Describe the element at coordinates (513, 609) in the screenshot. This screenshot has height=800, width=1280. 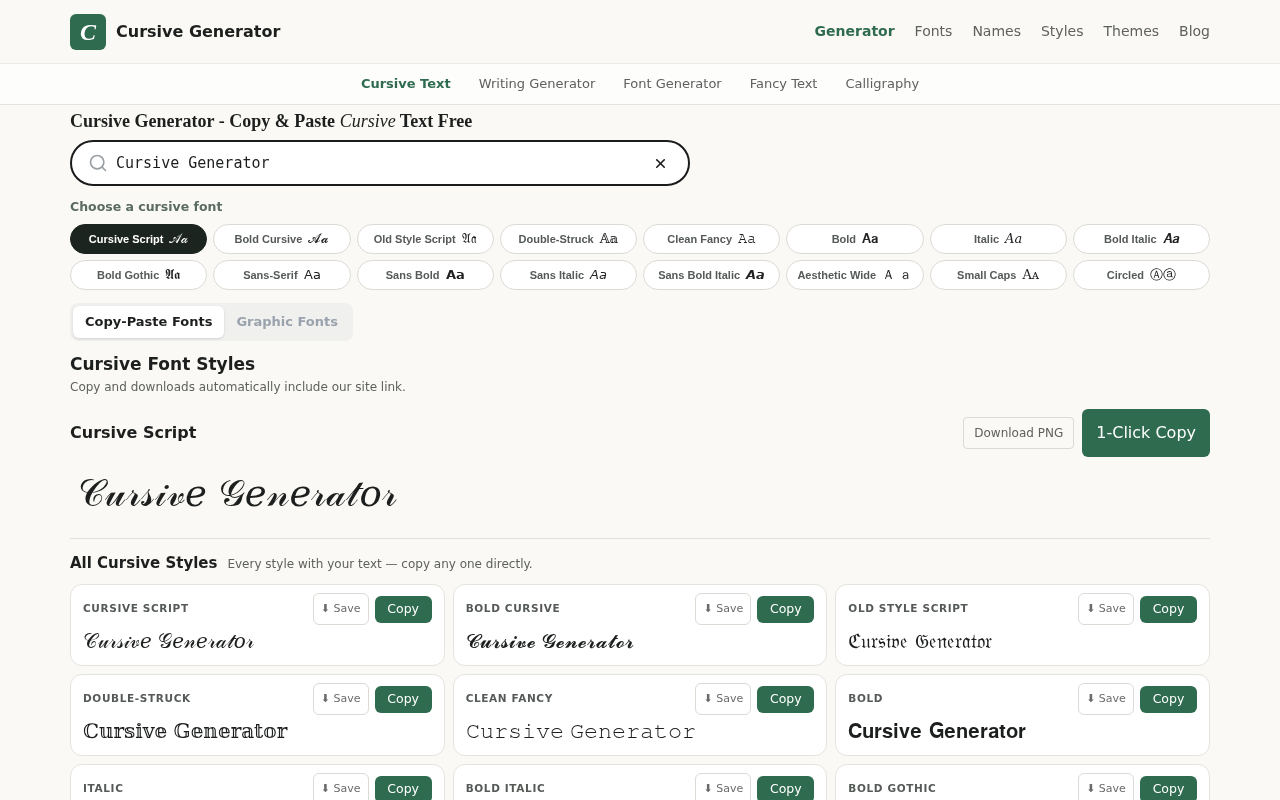
I see `style-label: BOLD CURSIVE` at that location.